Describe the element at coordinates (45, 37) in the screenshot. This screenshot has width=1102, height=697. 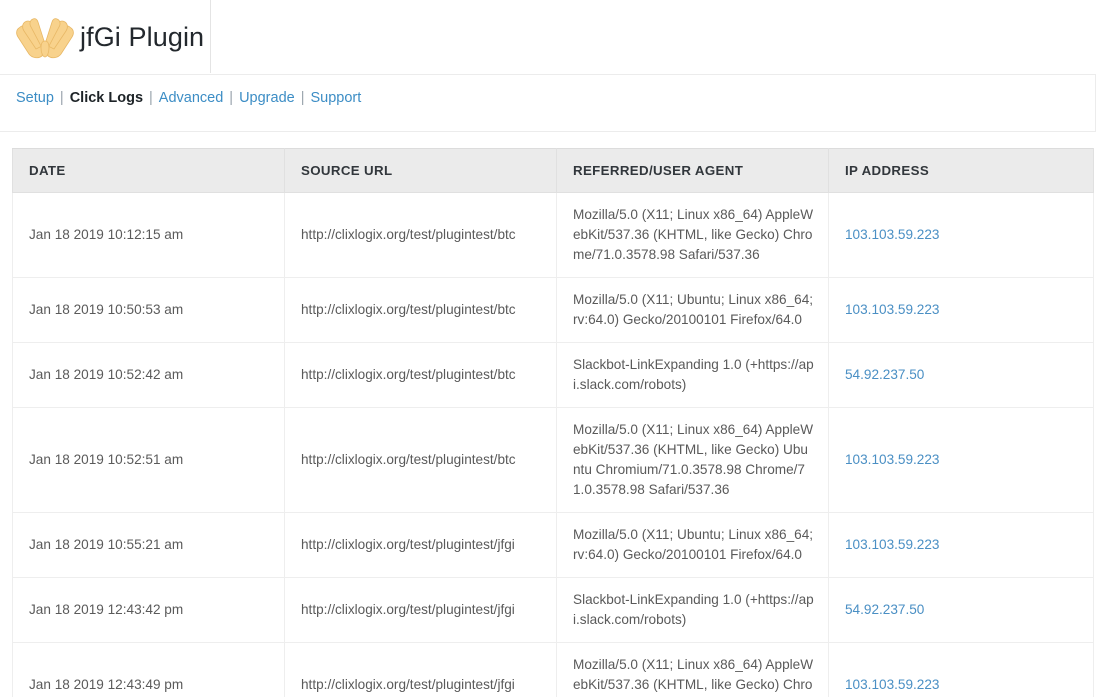
I see `open-hands-icon` at that location.